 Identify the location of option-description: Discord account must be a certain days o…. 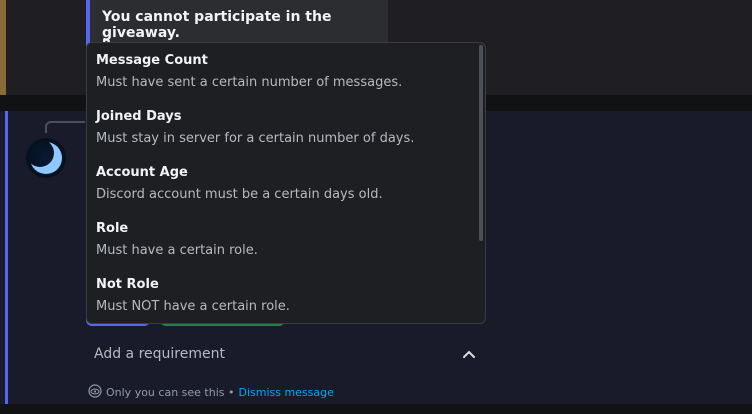
(239, 194).